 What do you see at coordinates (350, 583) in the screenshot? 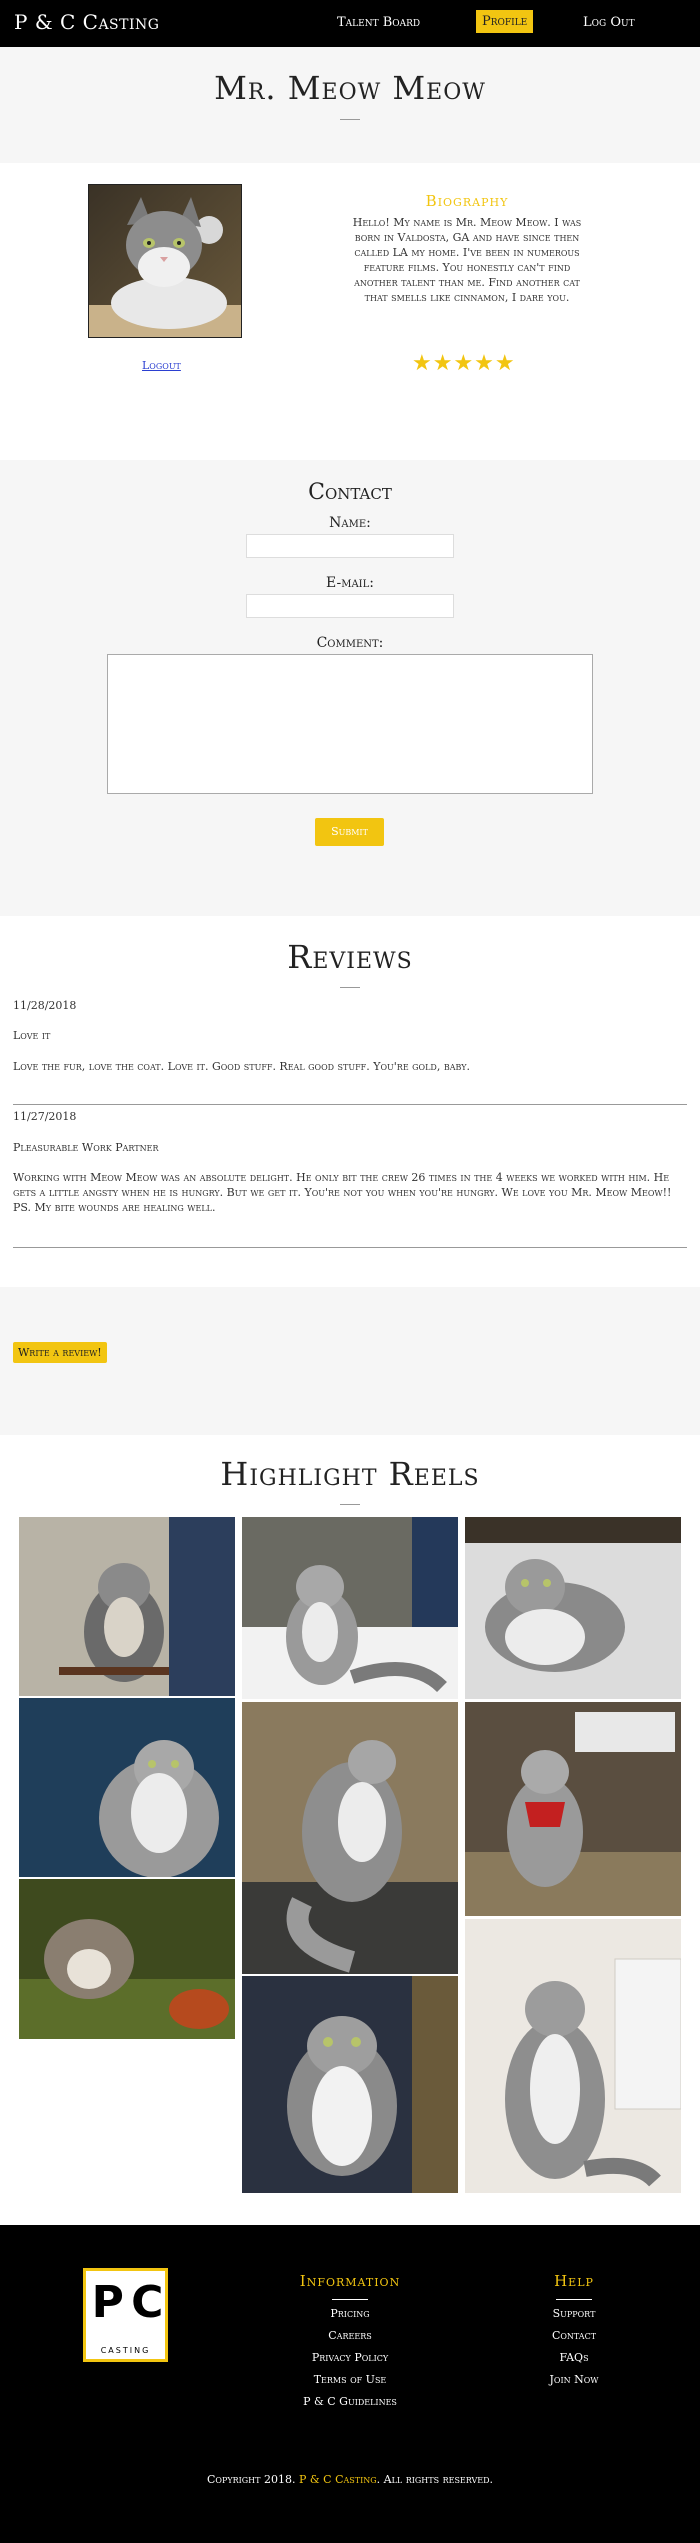
I see `email-label: E-mail:` at bounding box center [350, 583].